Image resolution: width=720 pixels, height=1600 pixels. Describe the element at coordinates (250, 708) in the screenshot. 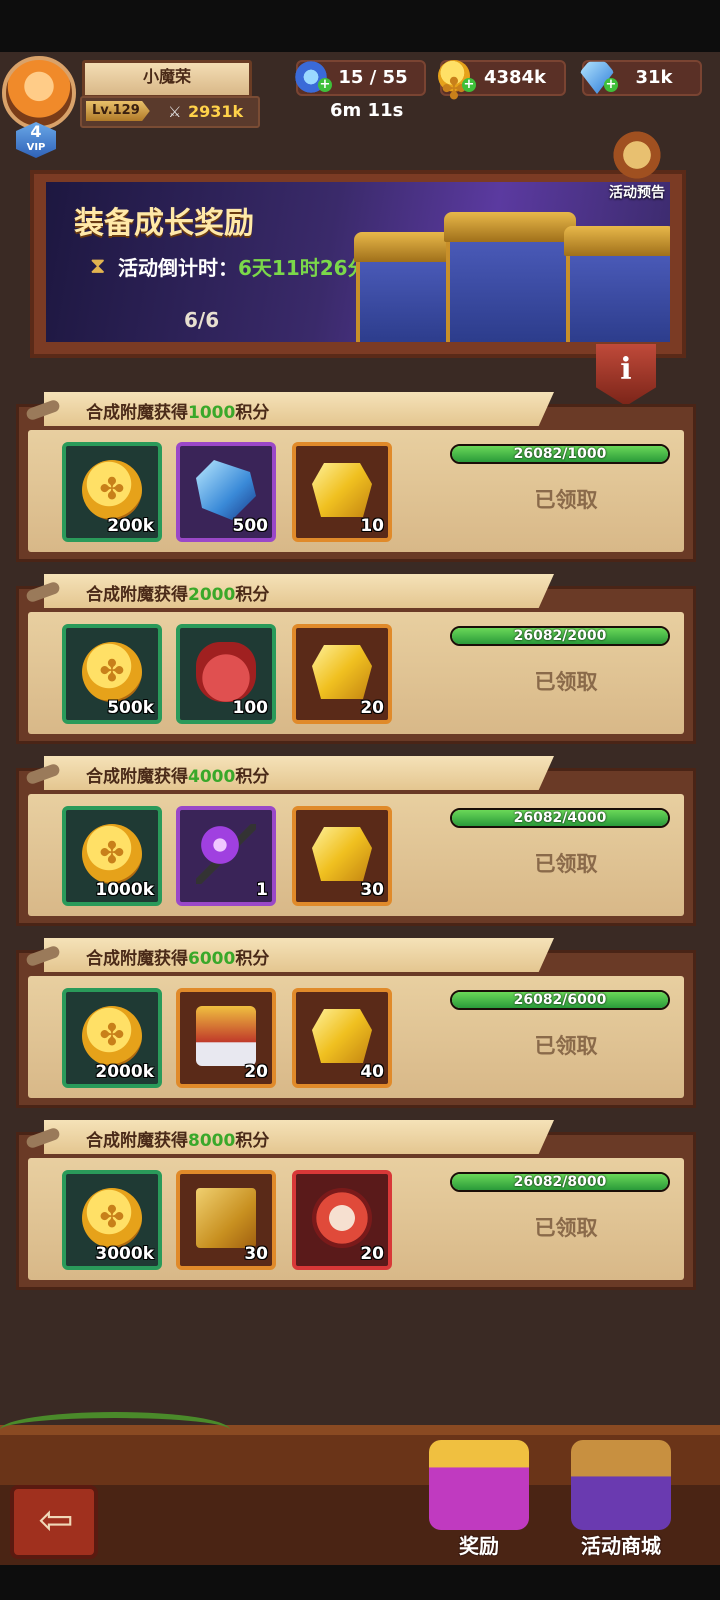

I see `item-quantity: 100` at that location.